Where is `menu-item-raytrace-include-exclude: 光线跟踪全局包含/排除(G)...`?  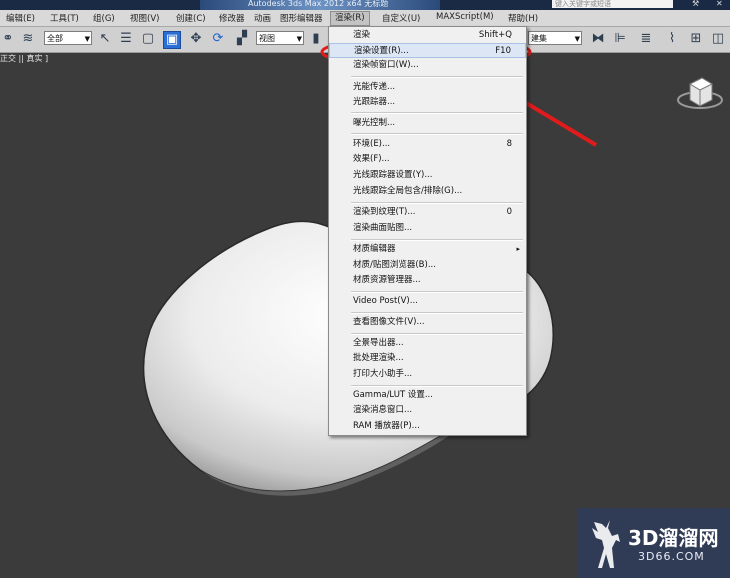
menu-item-raytrace-include-exclude: 光线跟踪全局包含/排除(G)... is located at coordinates (427, 191).